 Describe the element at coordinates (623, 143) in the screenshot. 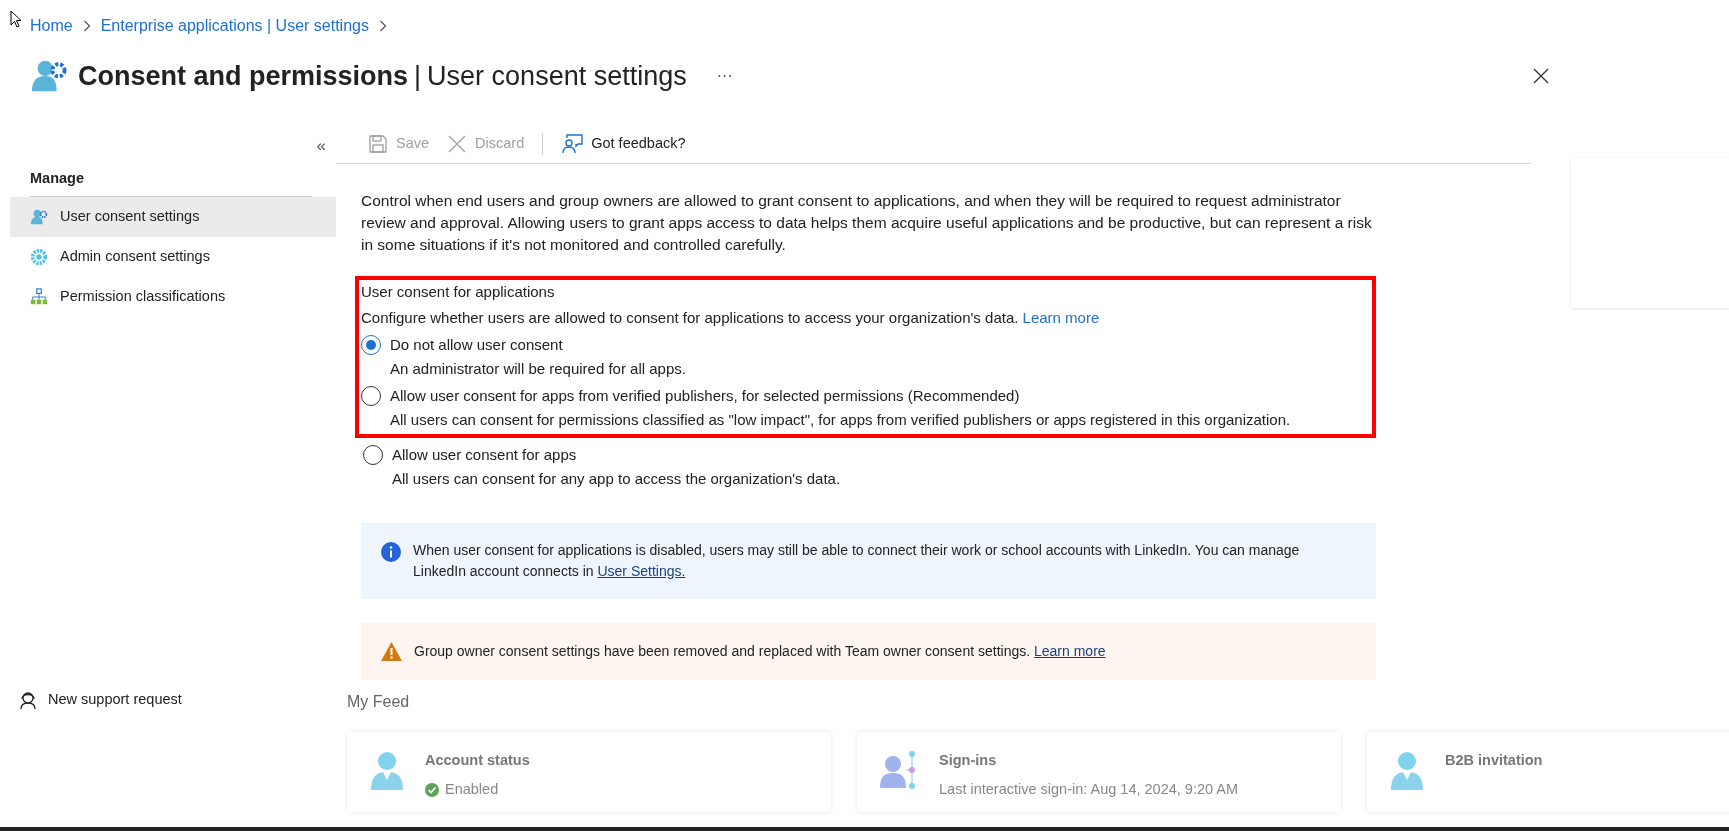

I see `toolbar-button: Got feedback?` at that location.